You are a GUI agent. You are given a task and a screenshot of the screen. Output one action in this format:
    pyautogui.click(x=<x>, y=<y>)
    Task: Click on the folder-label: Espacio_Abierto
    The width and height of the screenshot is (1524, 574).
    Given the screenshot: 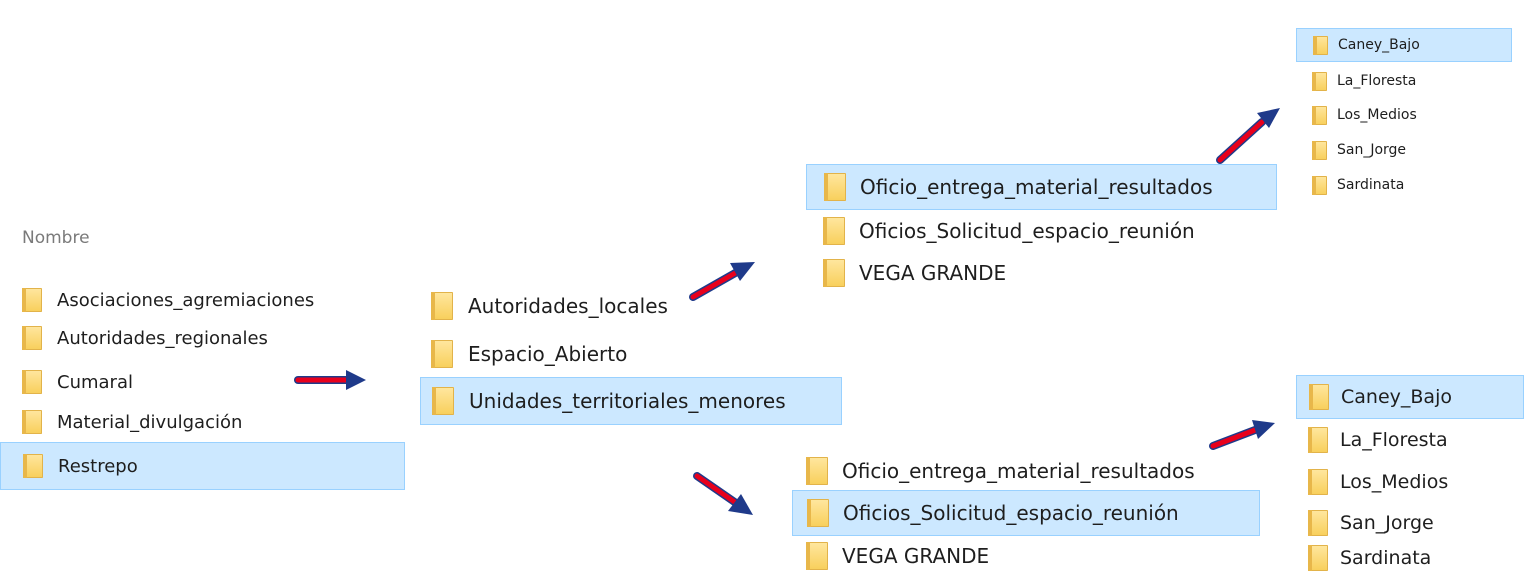 What is the action you would take?
    pyautogui.click(x=548, y=354)
    